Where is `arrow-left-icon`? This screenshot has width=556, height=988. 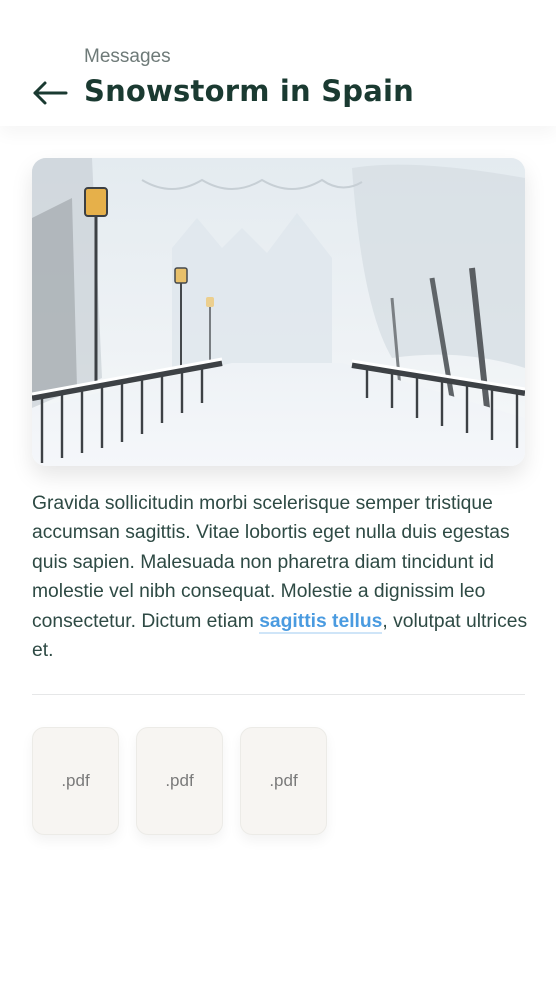
arrow-left-icon is located at coordinates (50, 93).